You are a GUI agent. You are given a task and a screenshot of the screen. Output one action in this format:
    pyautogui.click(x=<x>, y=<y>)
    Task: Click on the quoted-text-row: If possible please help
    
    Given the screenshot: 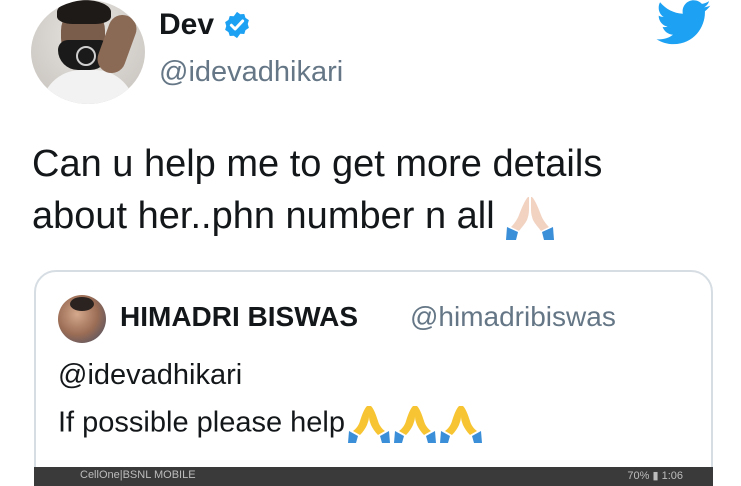 What is the action you would take?
    pyautogui.click(x=270, y=424)
    